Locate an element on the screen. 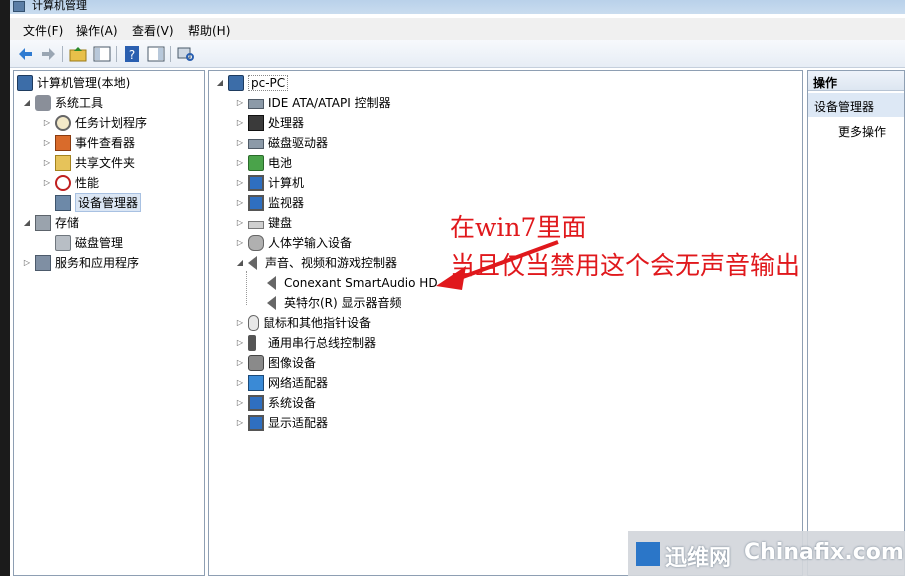  show-action-pane-icon is located at coordinates (156, 54).